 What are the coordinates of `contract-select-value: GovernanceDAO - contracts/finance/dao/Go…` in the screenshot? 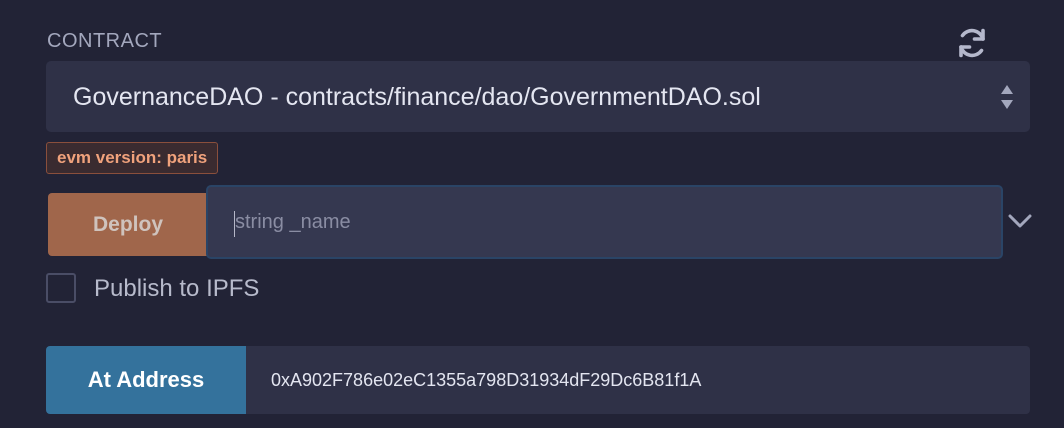 It's located at (417, 97).